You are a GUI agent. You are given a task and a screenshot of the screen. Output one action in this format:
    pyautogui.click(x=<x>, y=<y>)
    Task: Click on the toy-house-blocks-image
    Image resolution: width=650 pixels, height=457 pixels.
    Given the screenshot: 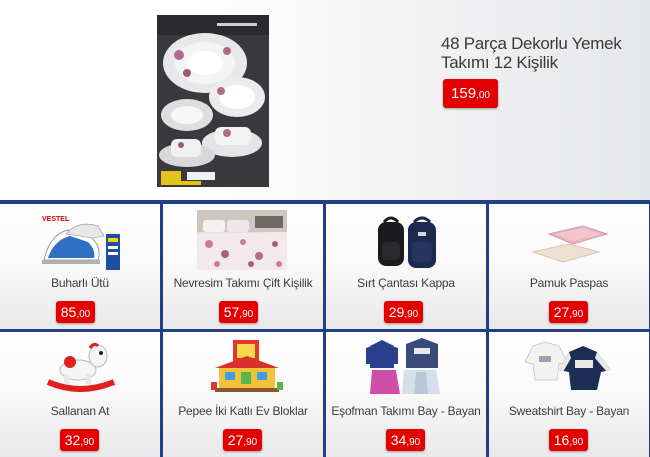 What is the action you would take?
    pyautogui.click(x=247, y=368)
    